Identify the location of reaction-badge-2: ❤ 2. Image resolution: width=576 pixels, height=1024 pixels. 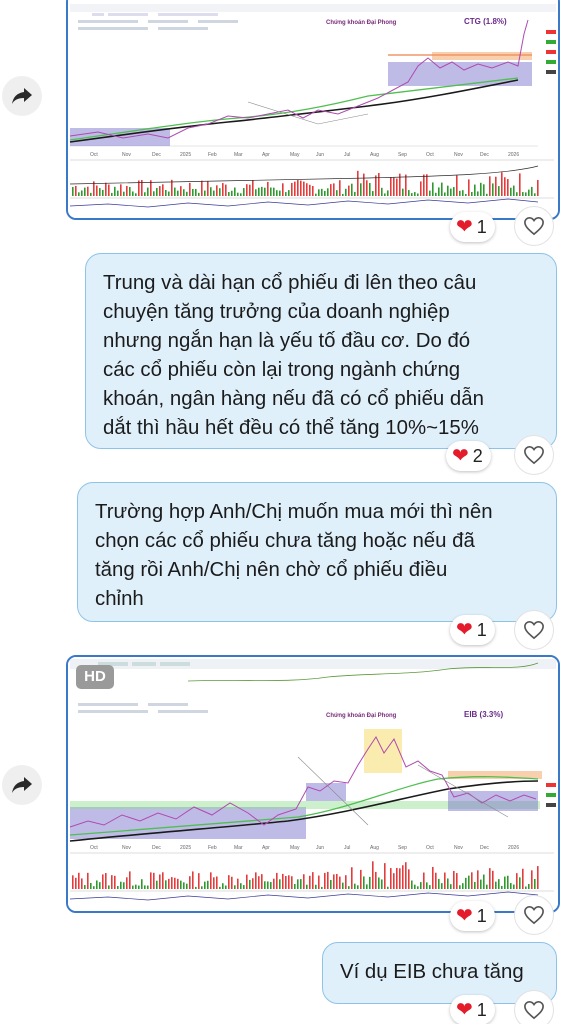
(468, 456).